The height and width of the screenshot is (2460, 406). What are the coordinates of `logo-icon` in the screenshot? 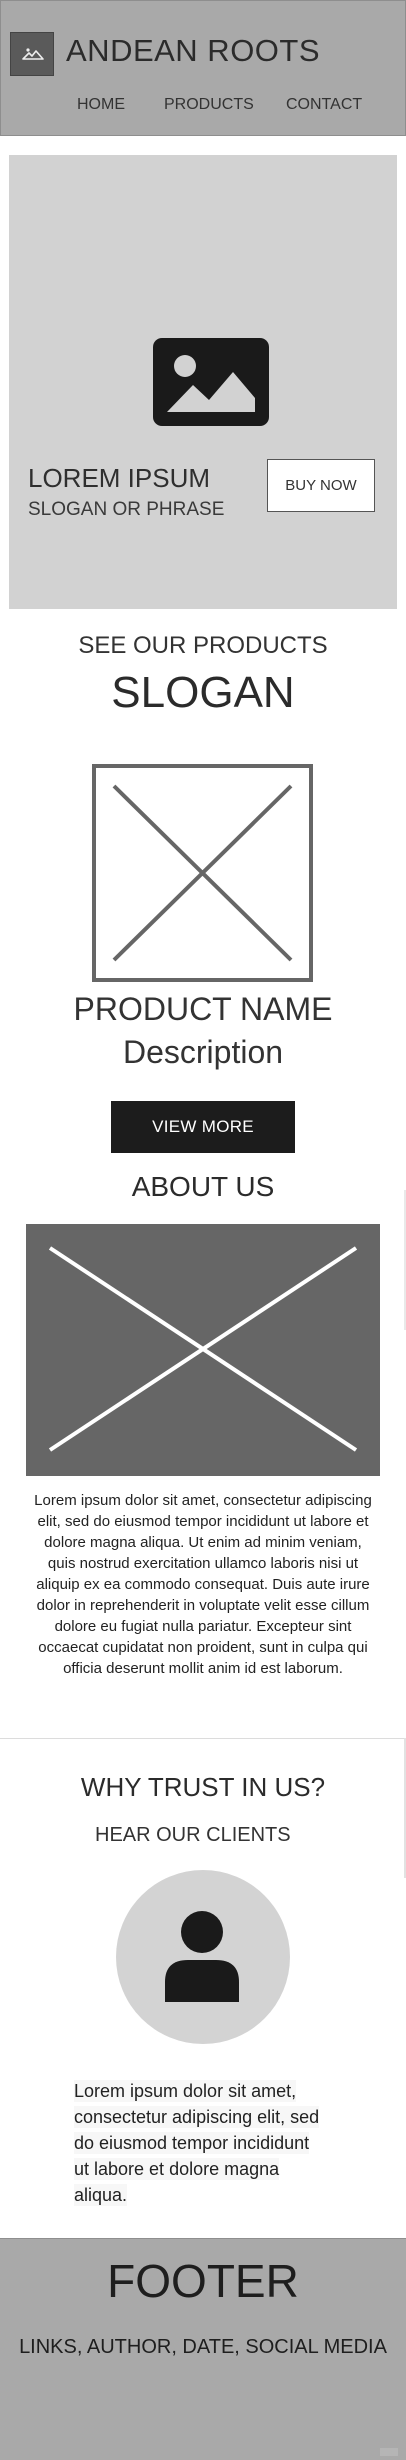 It's located at (32, 54).